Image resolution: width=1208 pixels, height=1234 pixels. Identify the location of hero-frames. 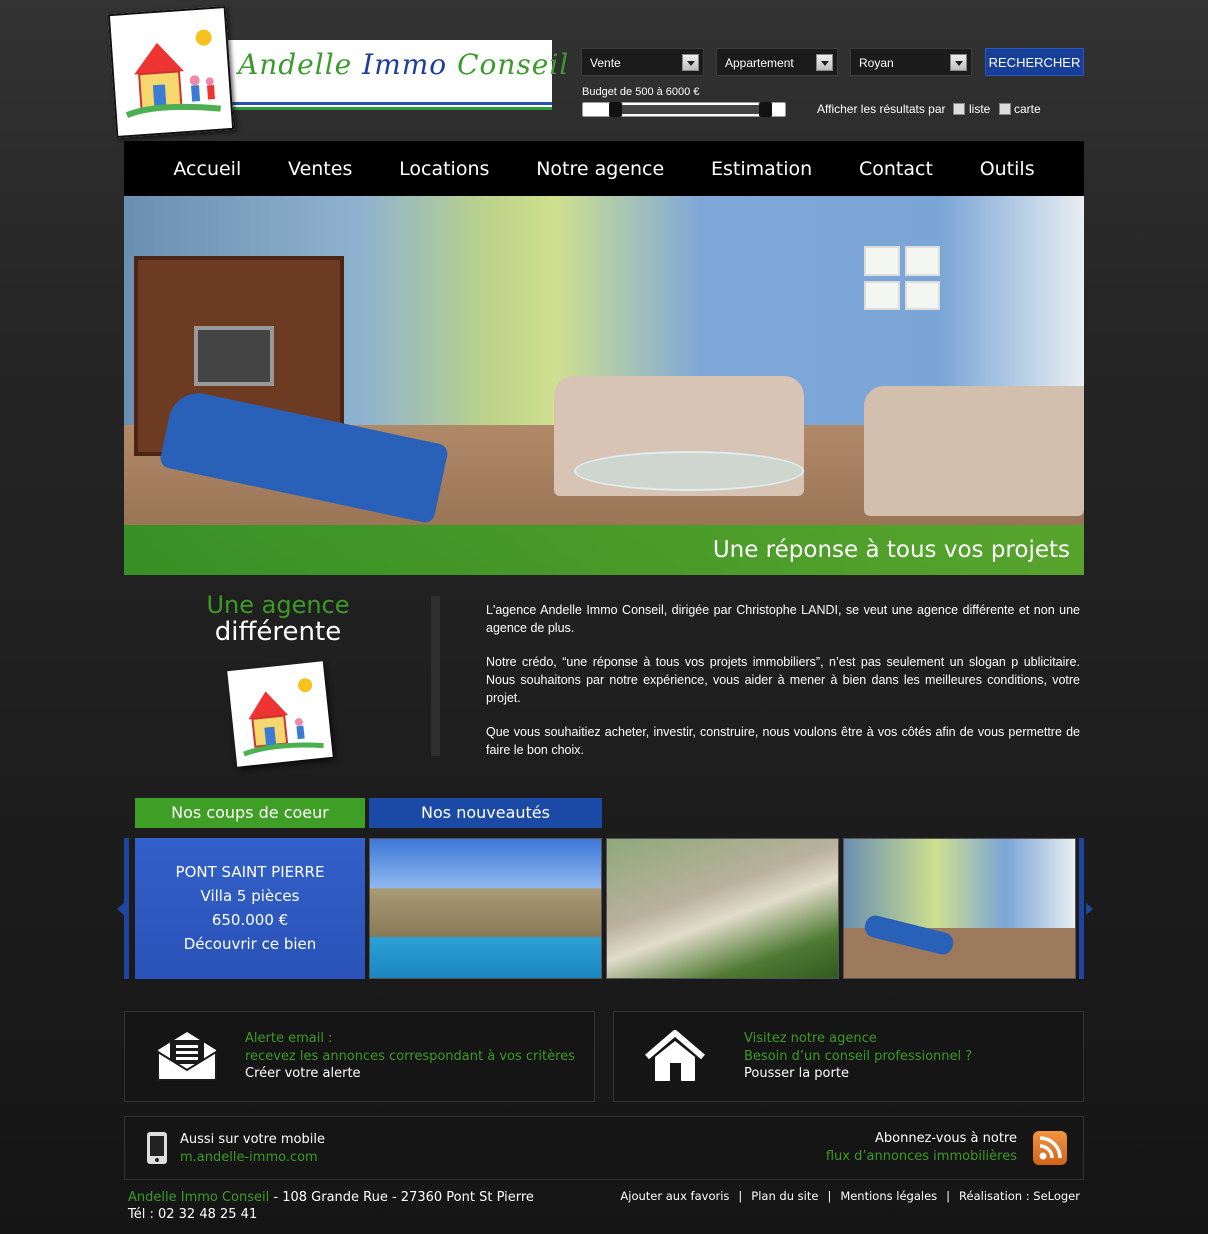
(902, 278).